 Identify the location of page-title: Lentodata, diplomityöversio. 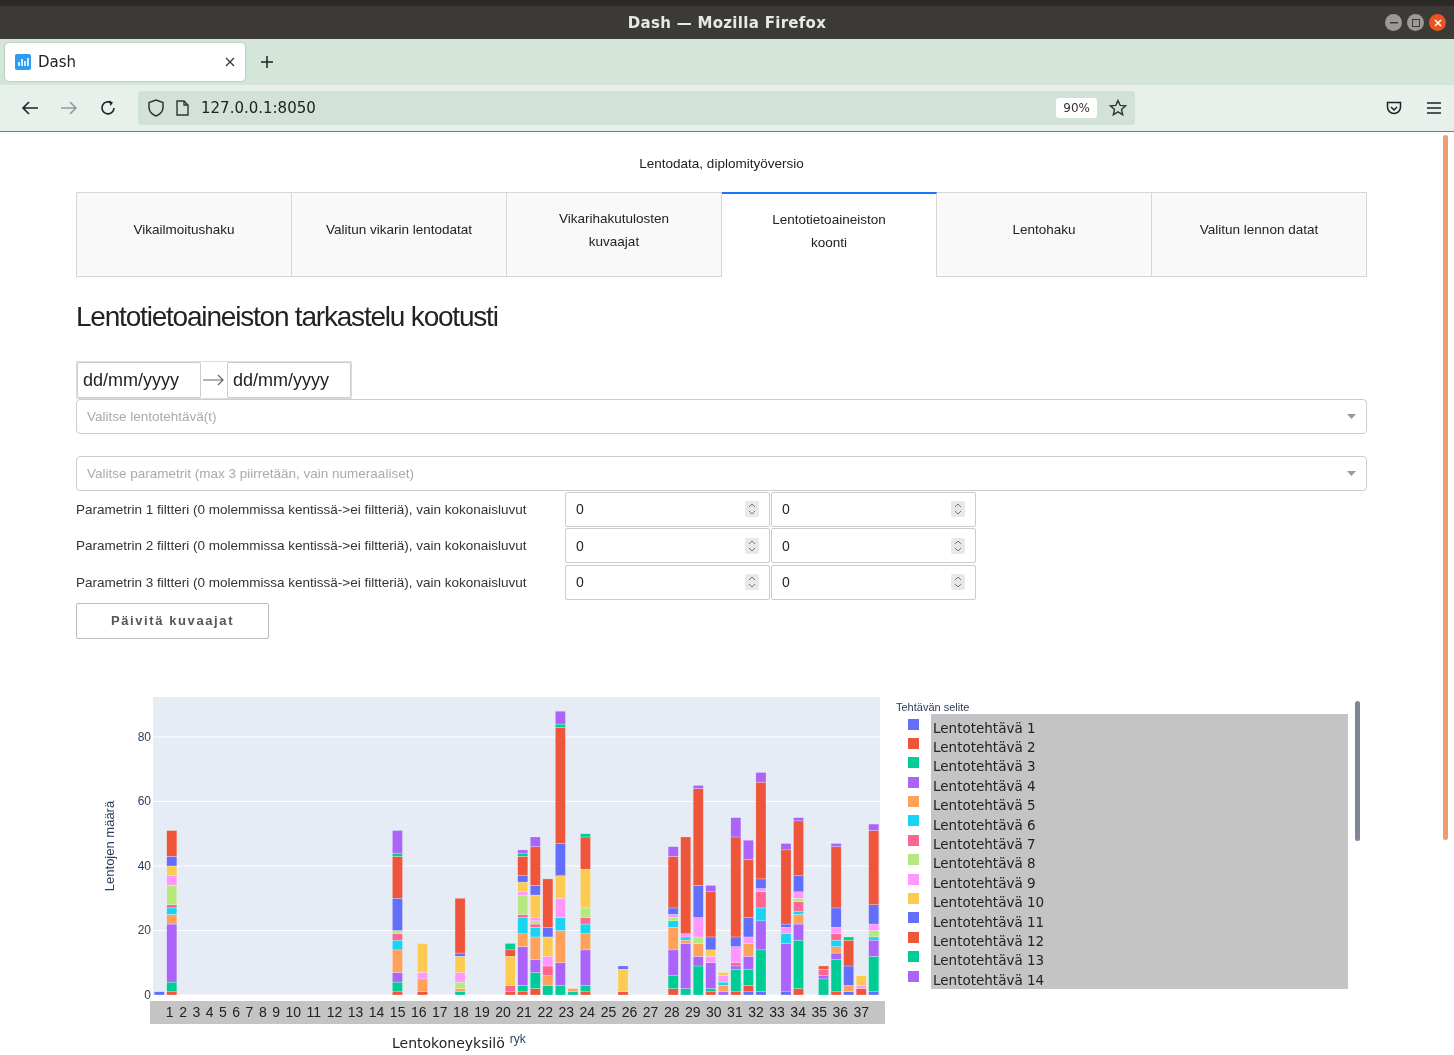
(721, 163).